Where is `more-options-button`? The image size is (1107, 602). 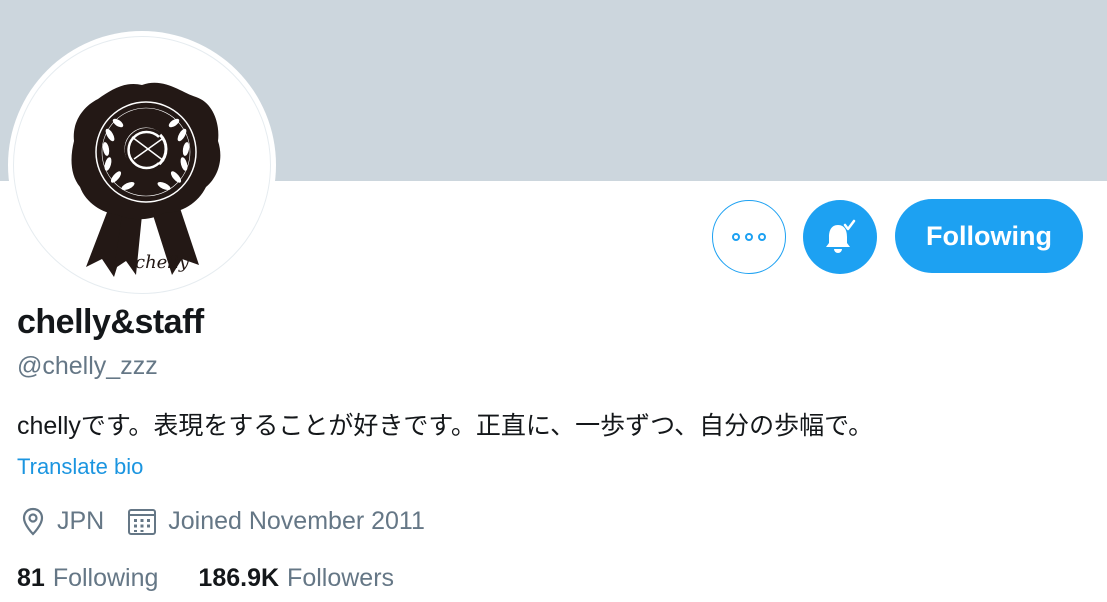 more-options-button is located at coordinates (749, 237).